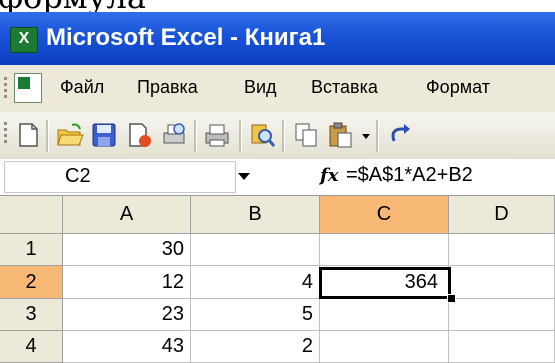 The image size is (555, 363). What do you see at coordinates (127, 282) in the screenshot?
I see `cell-a2: 12` at bounding box center [127, 282].